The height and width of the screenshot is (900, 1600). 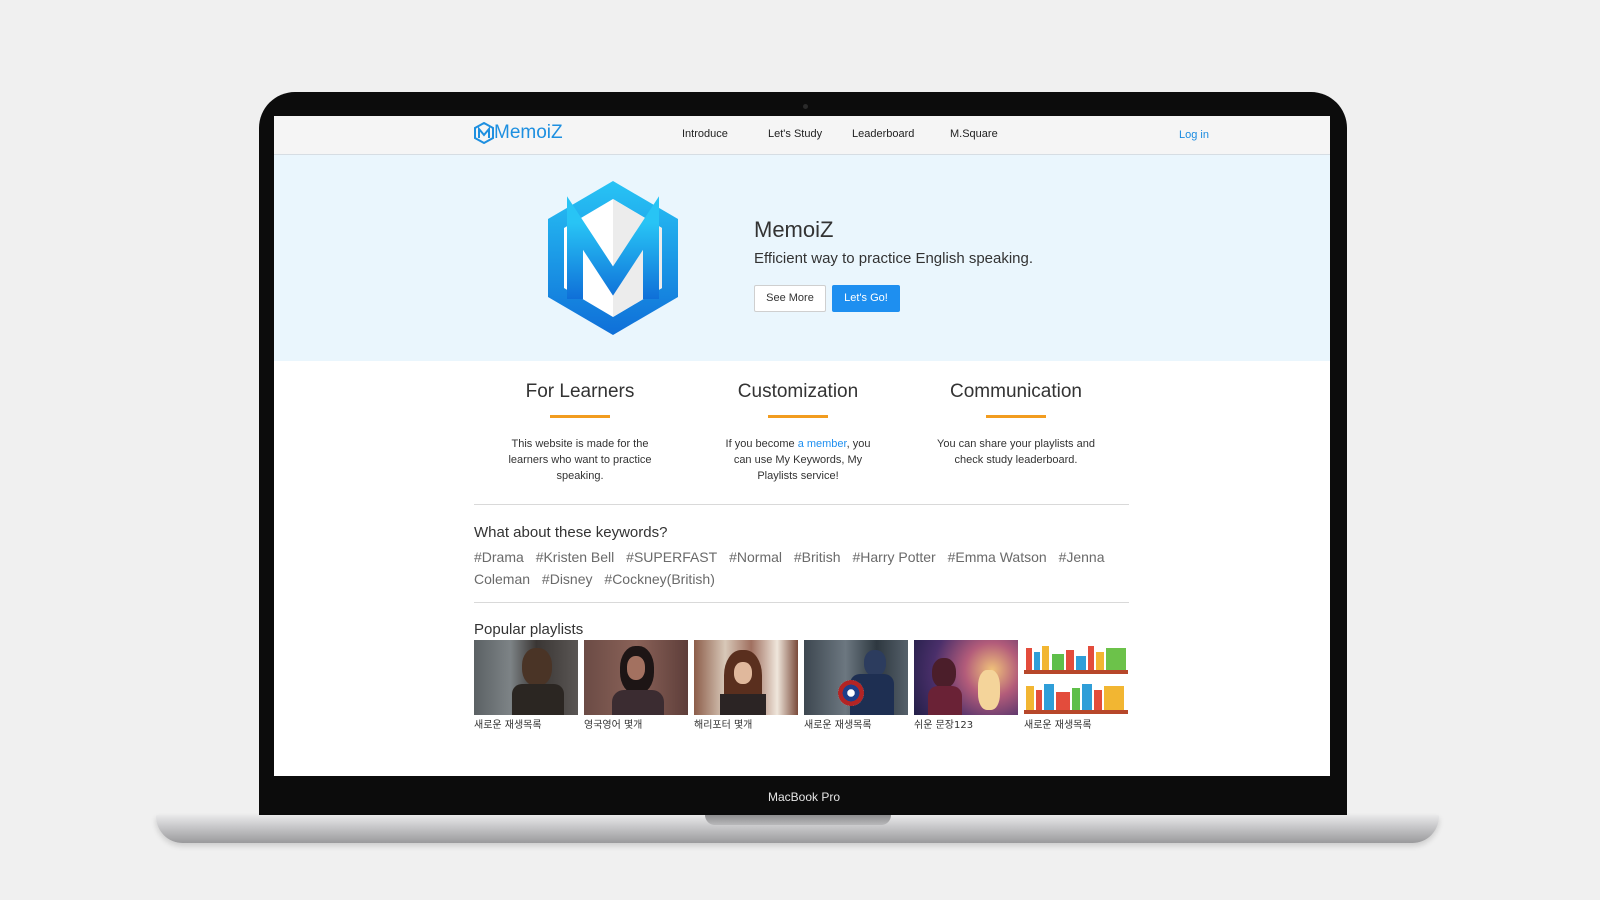 What do you see at coordinates (499, 557) in the screenshot?
I see `keyword-tag: #Drama` at bounding box center [499, 557].